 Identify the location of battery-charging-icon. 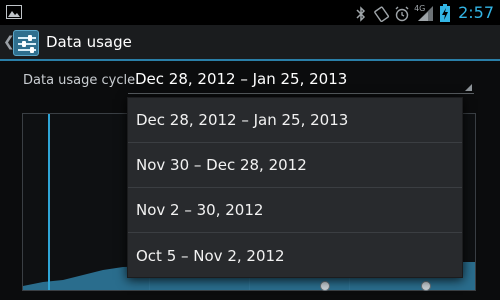
(445, 12).